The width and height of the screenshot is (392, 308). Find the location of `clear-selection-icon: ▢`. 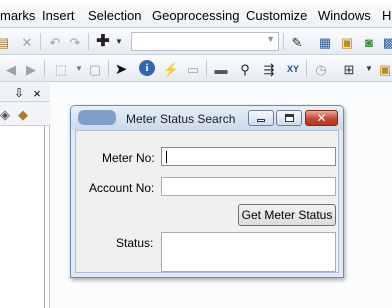

clear-selection-icon: ▢ is located at coordinates (95, 69).